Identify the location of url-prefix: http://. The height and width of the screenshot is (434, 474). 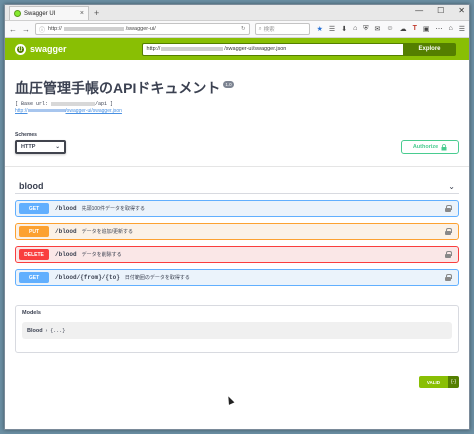
(55, 29).